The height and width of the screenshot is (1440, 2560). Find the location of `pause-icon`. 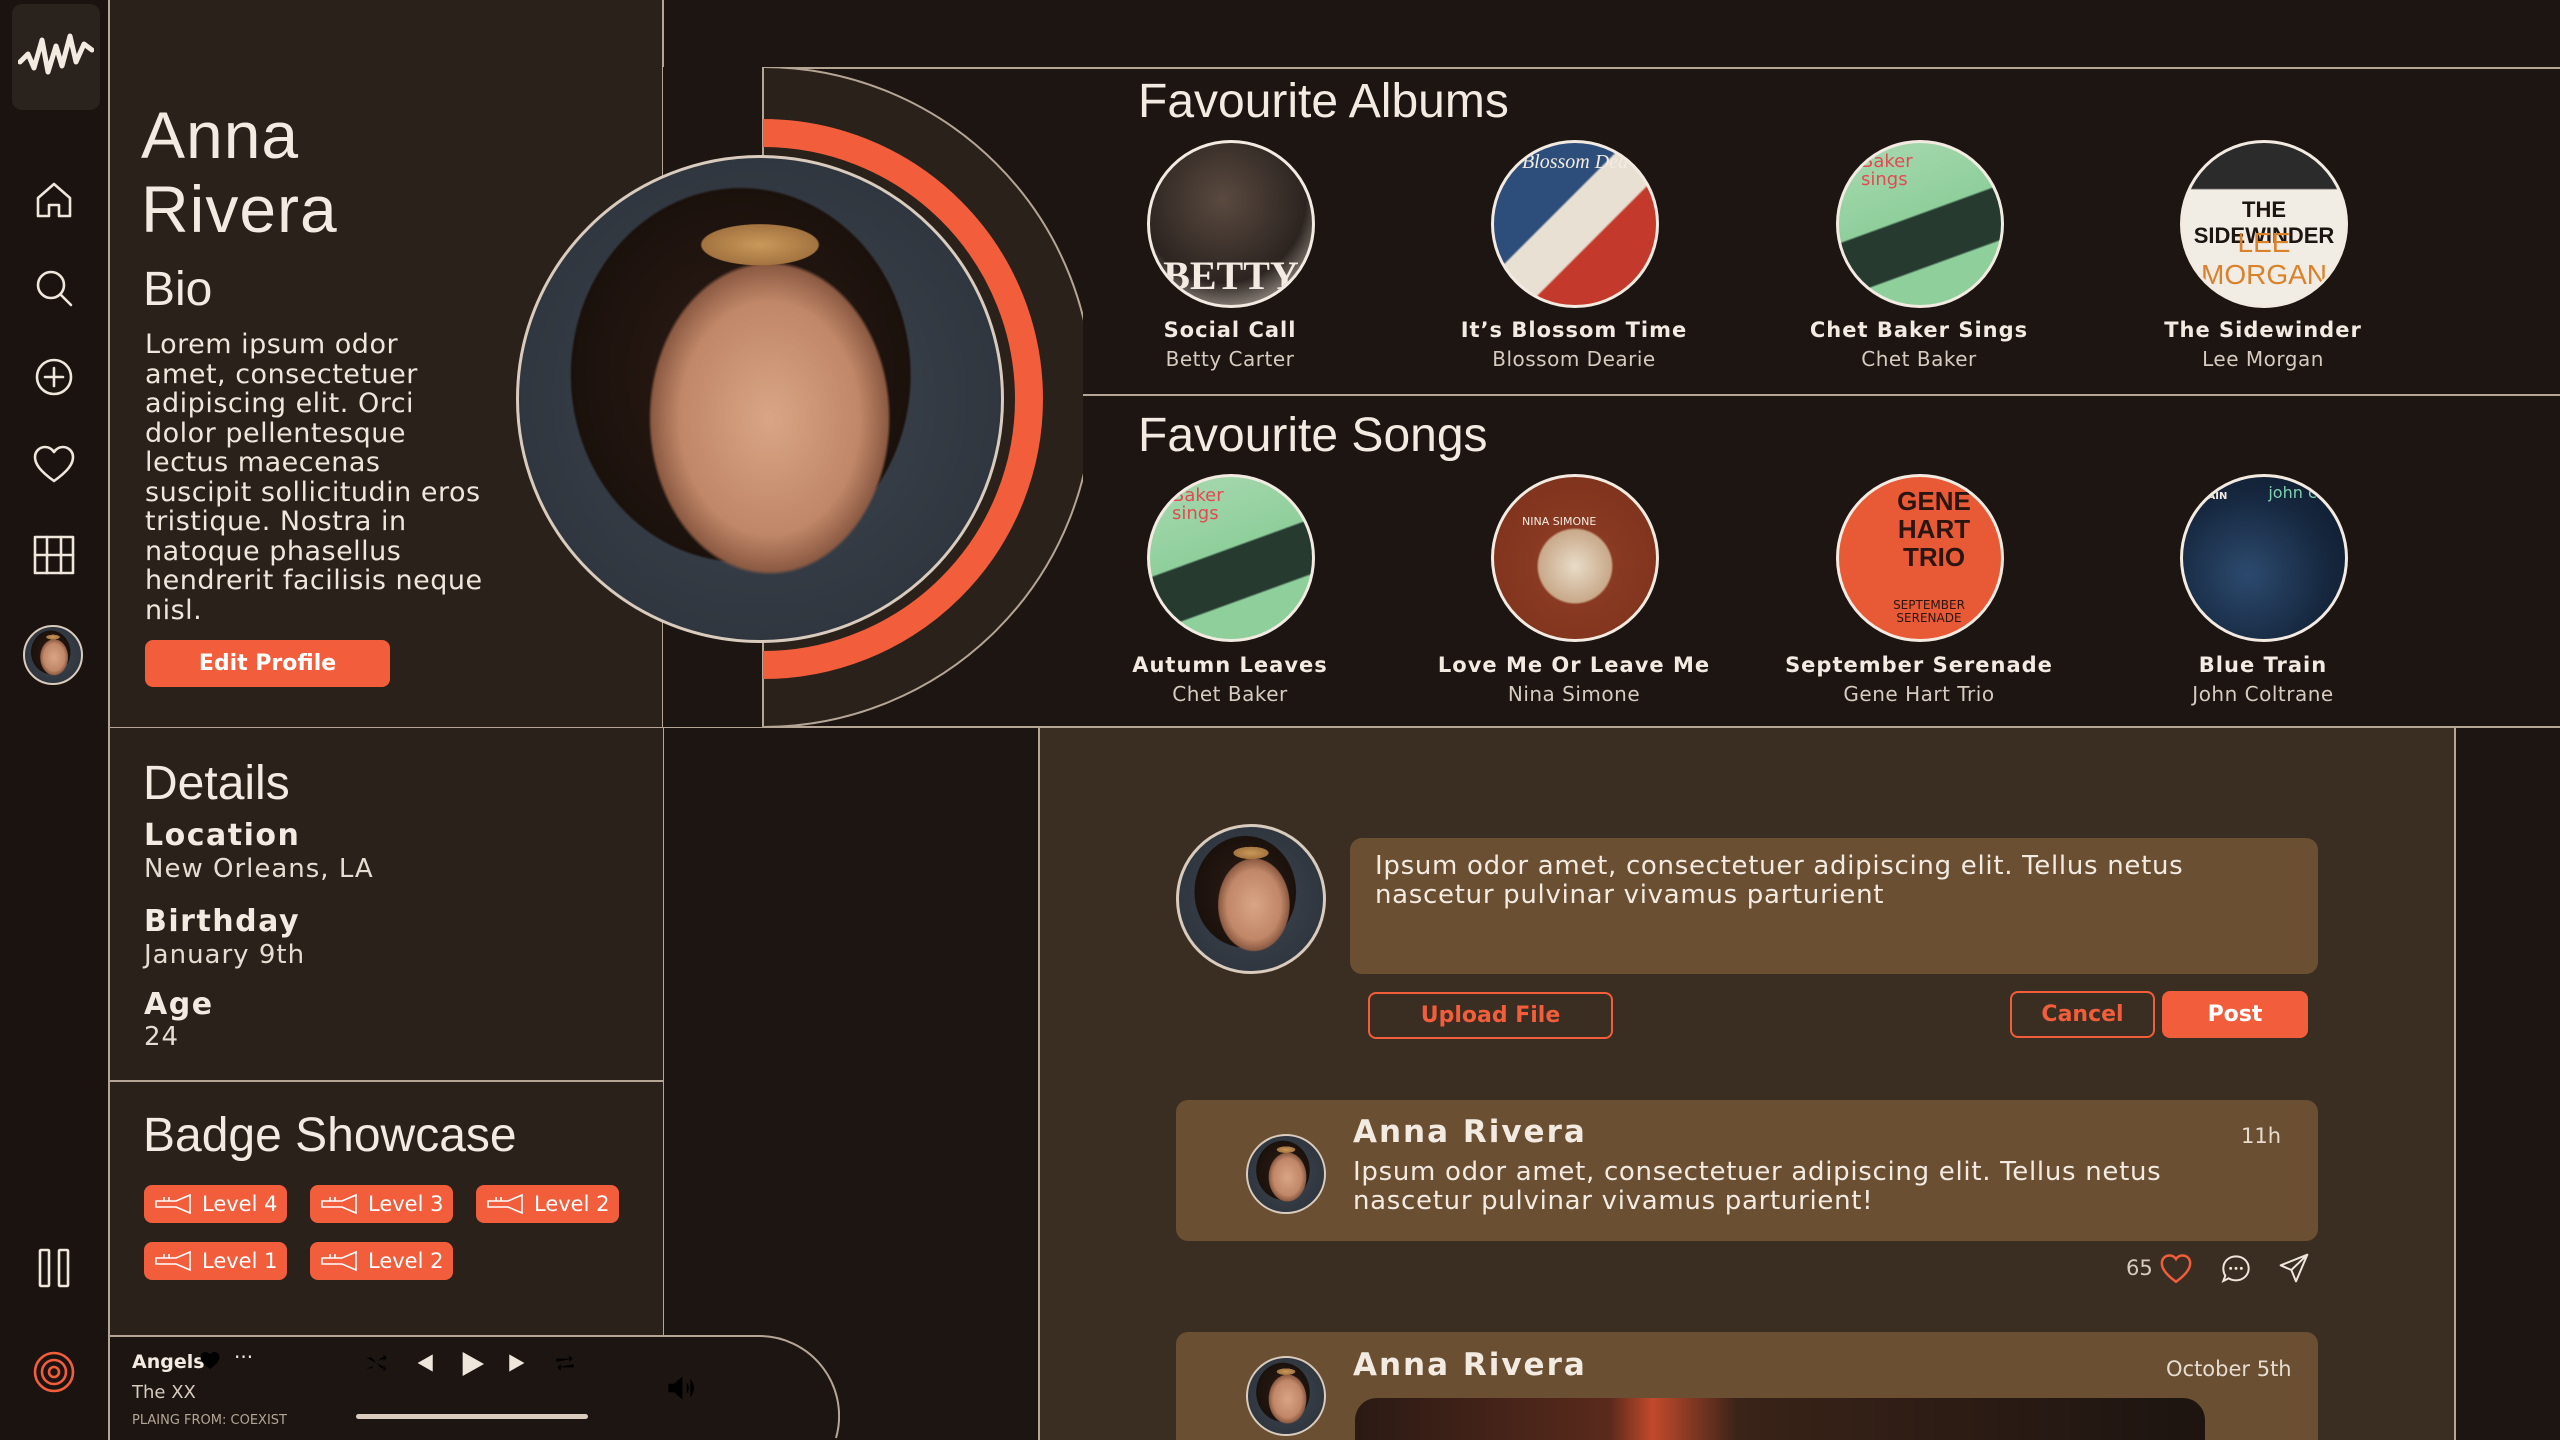

pause-icon is located at coordinates (54, 1268).